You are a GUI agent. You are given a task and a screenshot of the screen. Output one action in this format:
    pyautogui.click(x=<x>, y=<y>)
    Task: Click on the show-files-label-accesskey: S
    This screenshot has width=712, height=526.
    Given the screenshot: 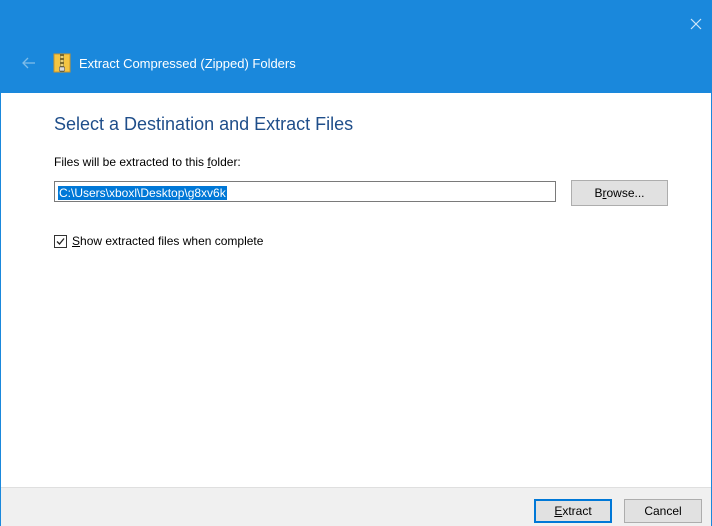 What is the action you would take?
    pyautogui.click(x=76, y=241)
    